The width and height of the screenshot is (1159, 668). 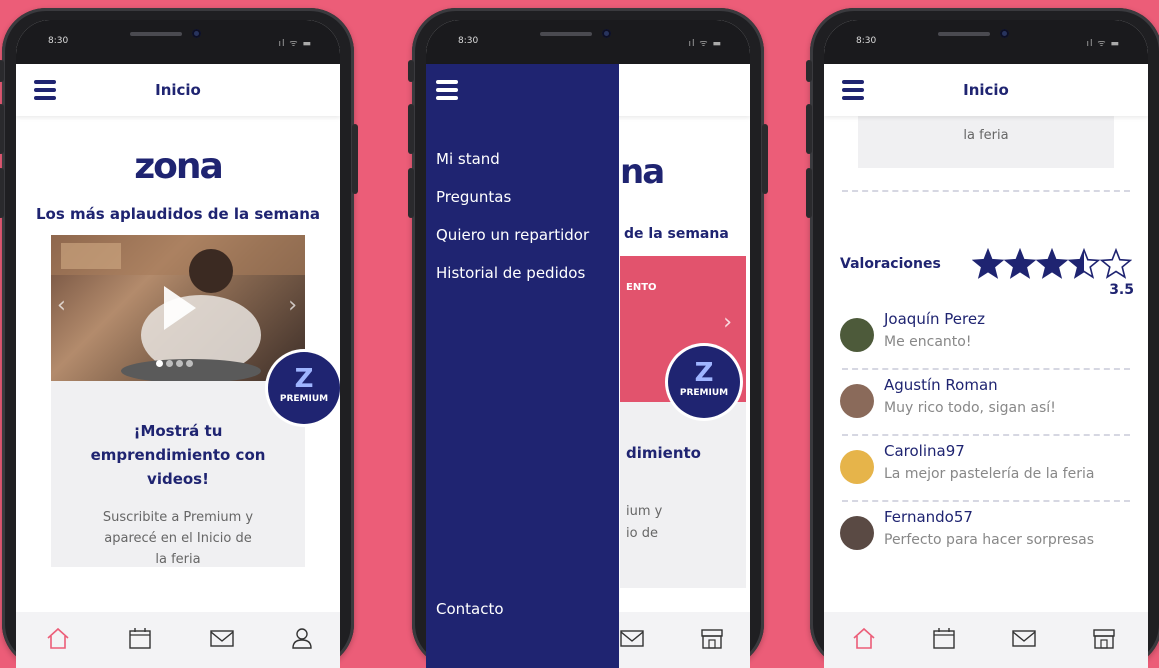 I want to click on menu-item-contacto: Contacto, so click(x=470, y=609).